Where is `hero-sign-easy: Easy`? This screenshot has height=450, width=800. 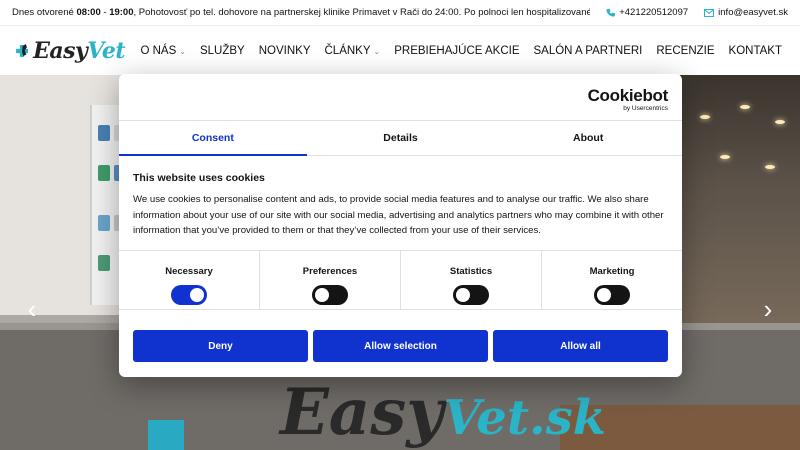 hero-sign-easy: Easy is located at coordinates (362, 412).